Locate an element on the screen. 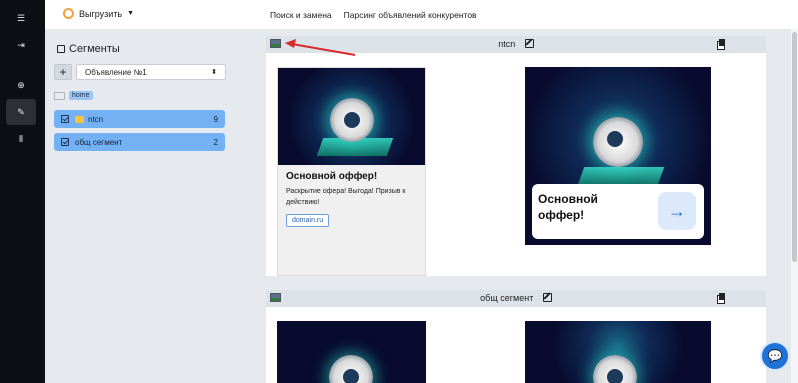 The image size is (798, 383). ad-image is located at coordinates (351, 116).